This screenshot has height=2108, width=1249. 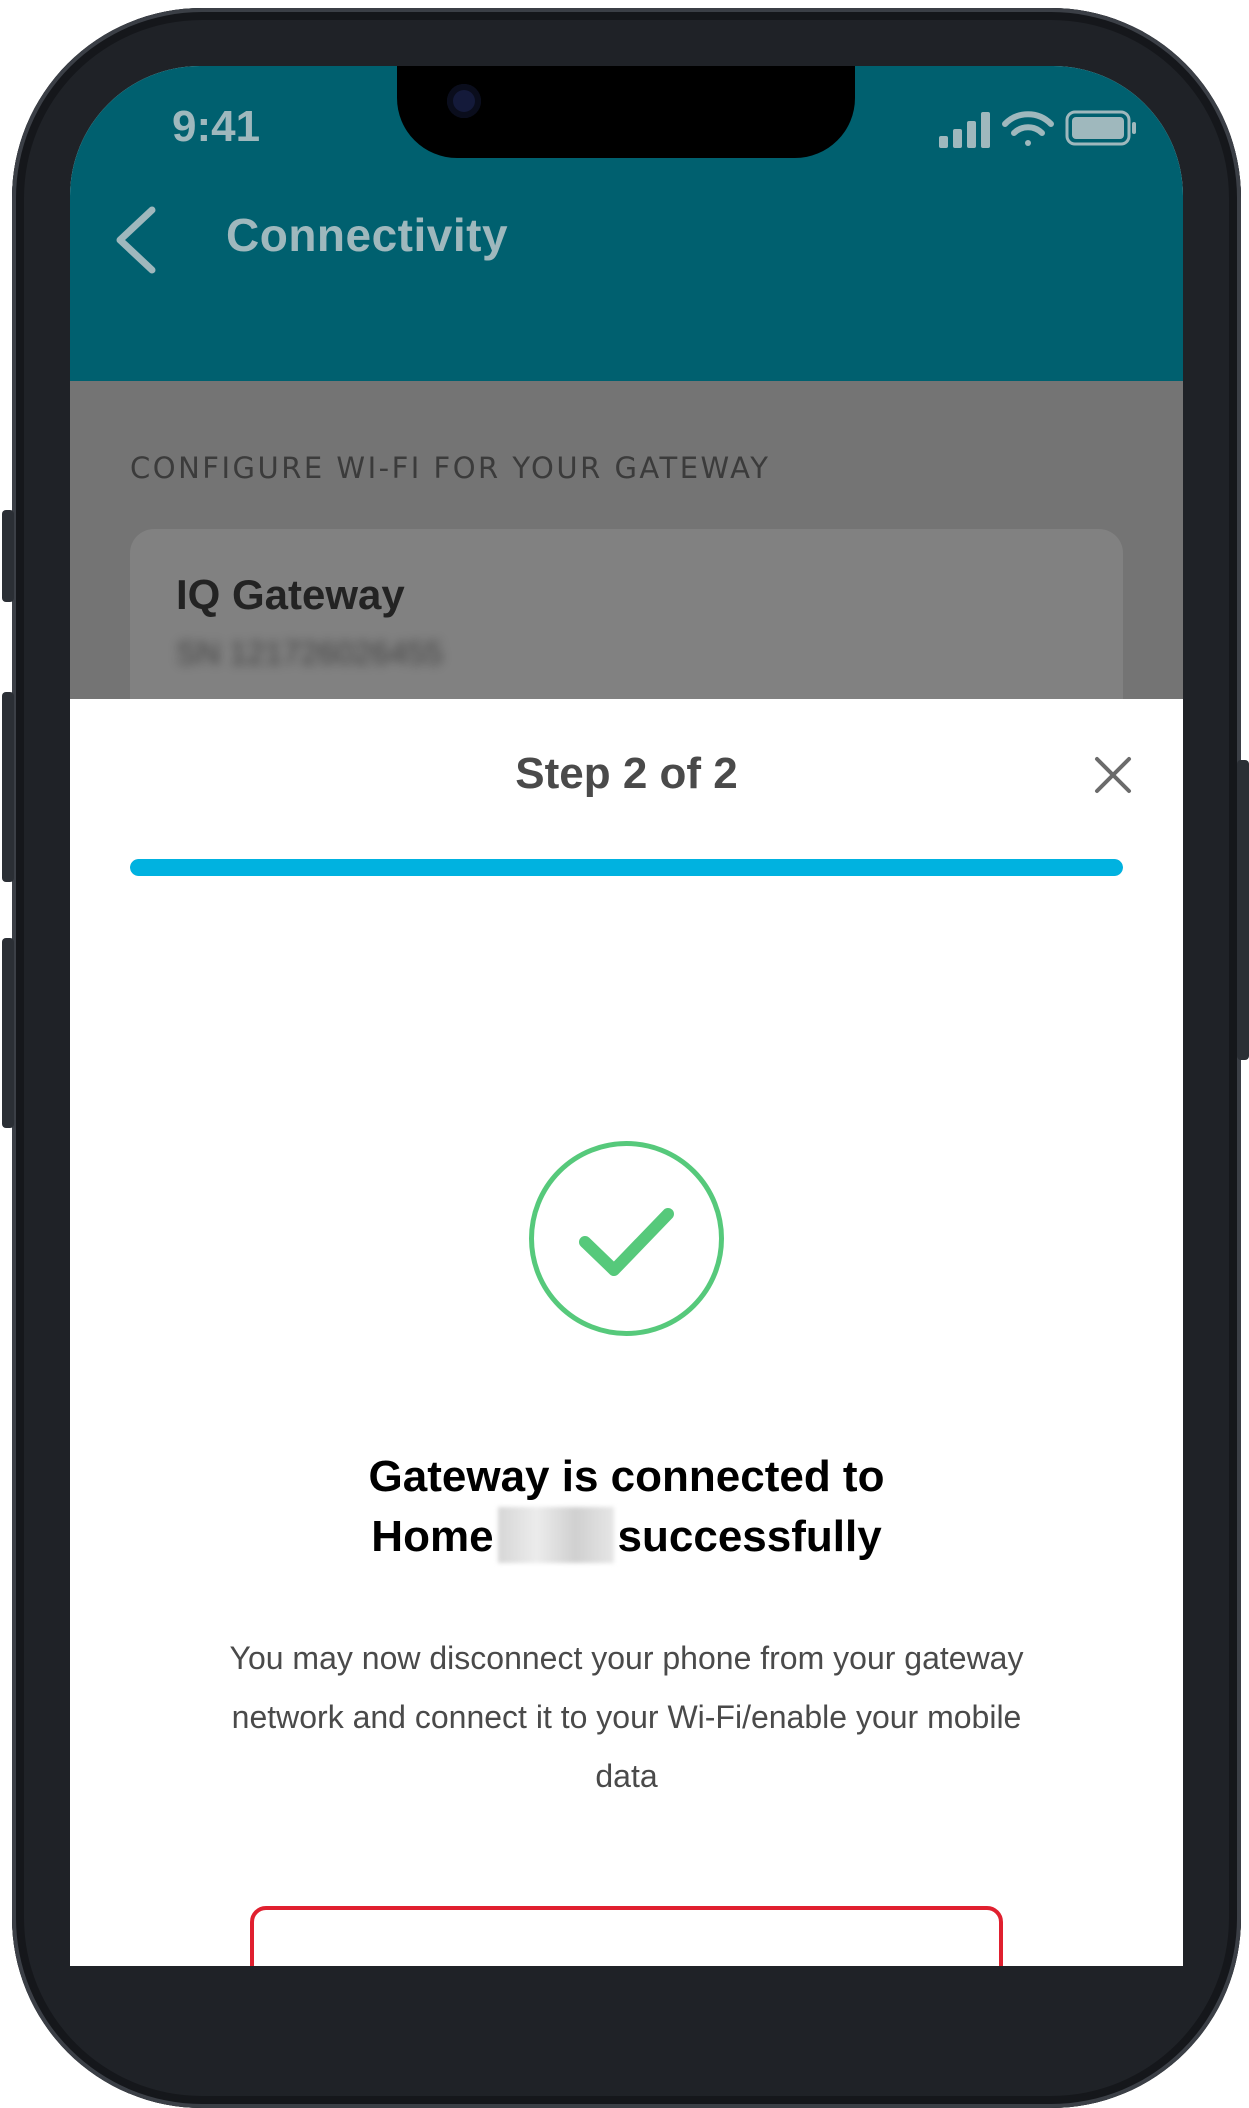 I want to click on progress-bar, so click(x=626, y=867).